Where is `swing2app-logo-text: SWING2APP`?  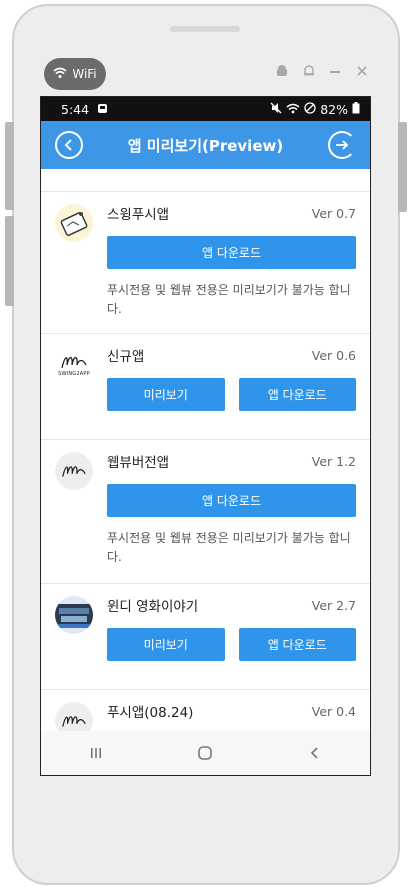
swing2app-logo-text: SWING2APP is located at coordinates (74, 374).